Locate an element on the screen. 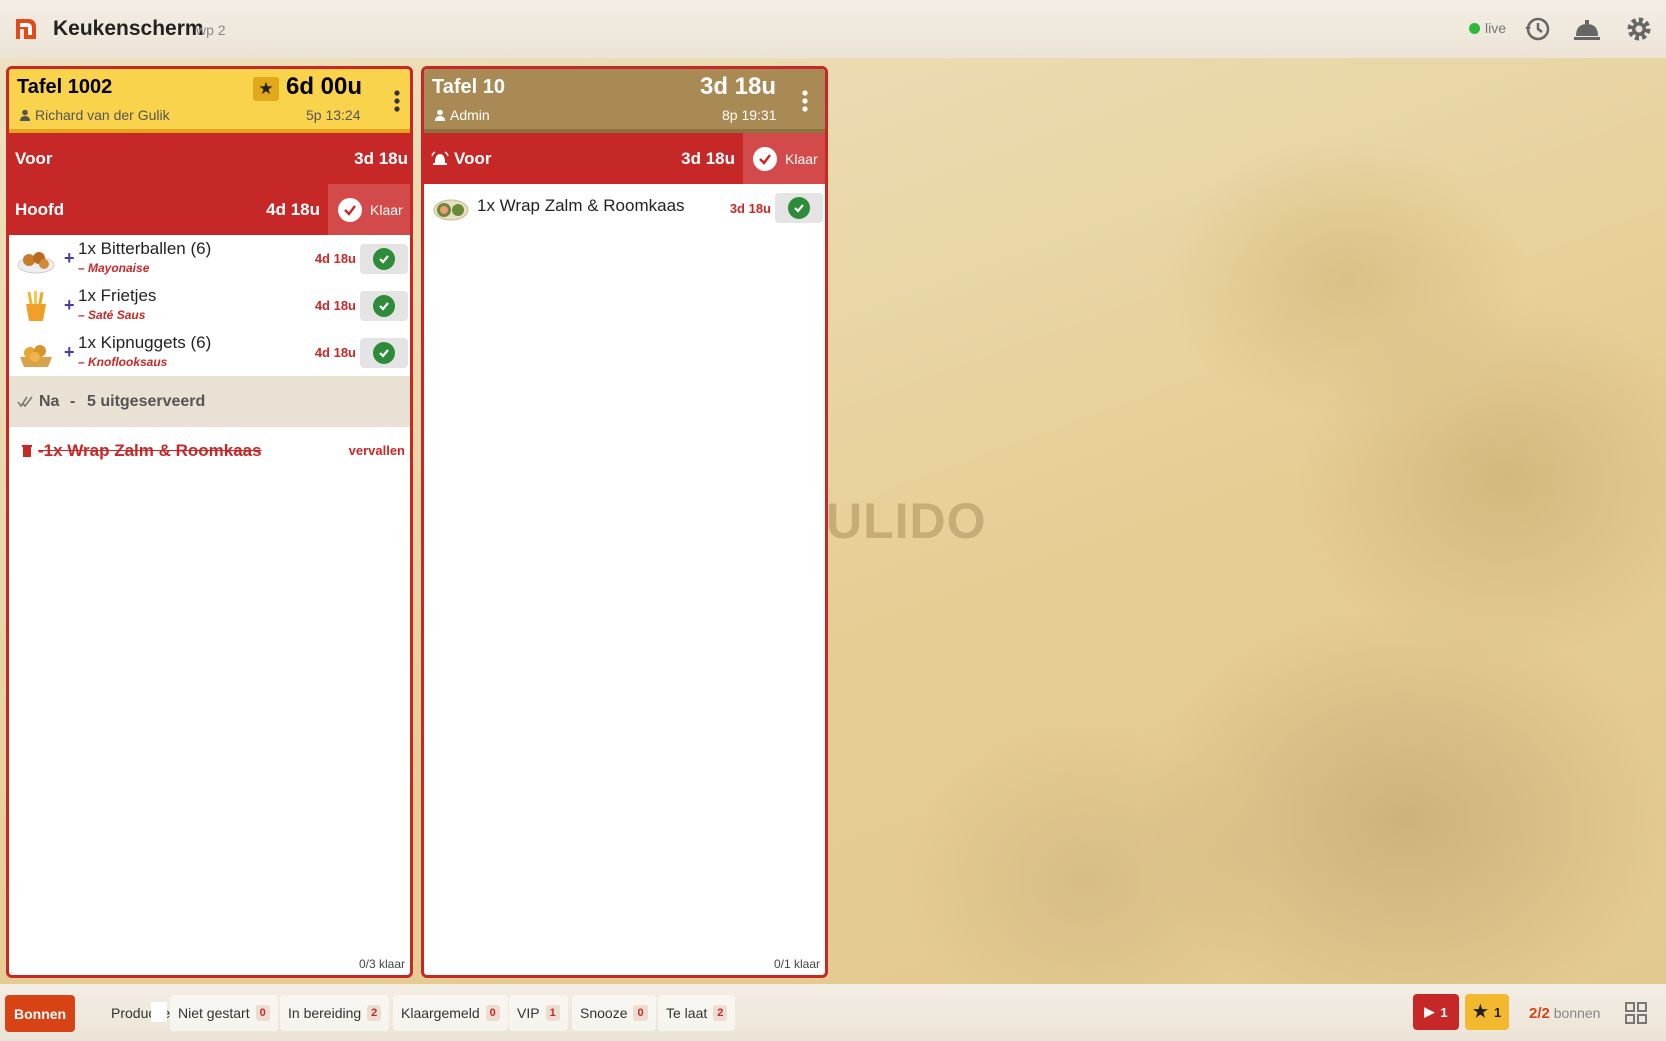  filter-snooze: Snooze 0 is located at coordinates (614, 1013).